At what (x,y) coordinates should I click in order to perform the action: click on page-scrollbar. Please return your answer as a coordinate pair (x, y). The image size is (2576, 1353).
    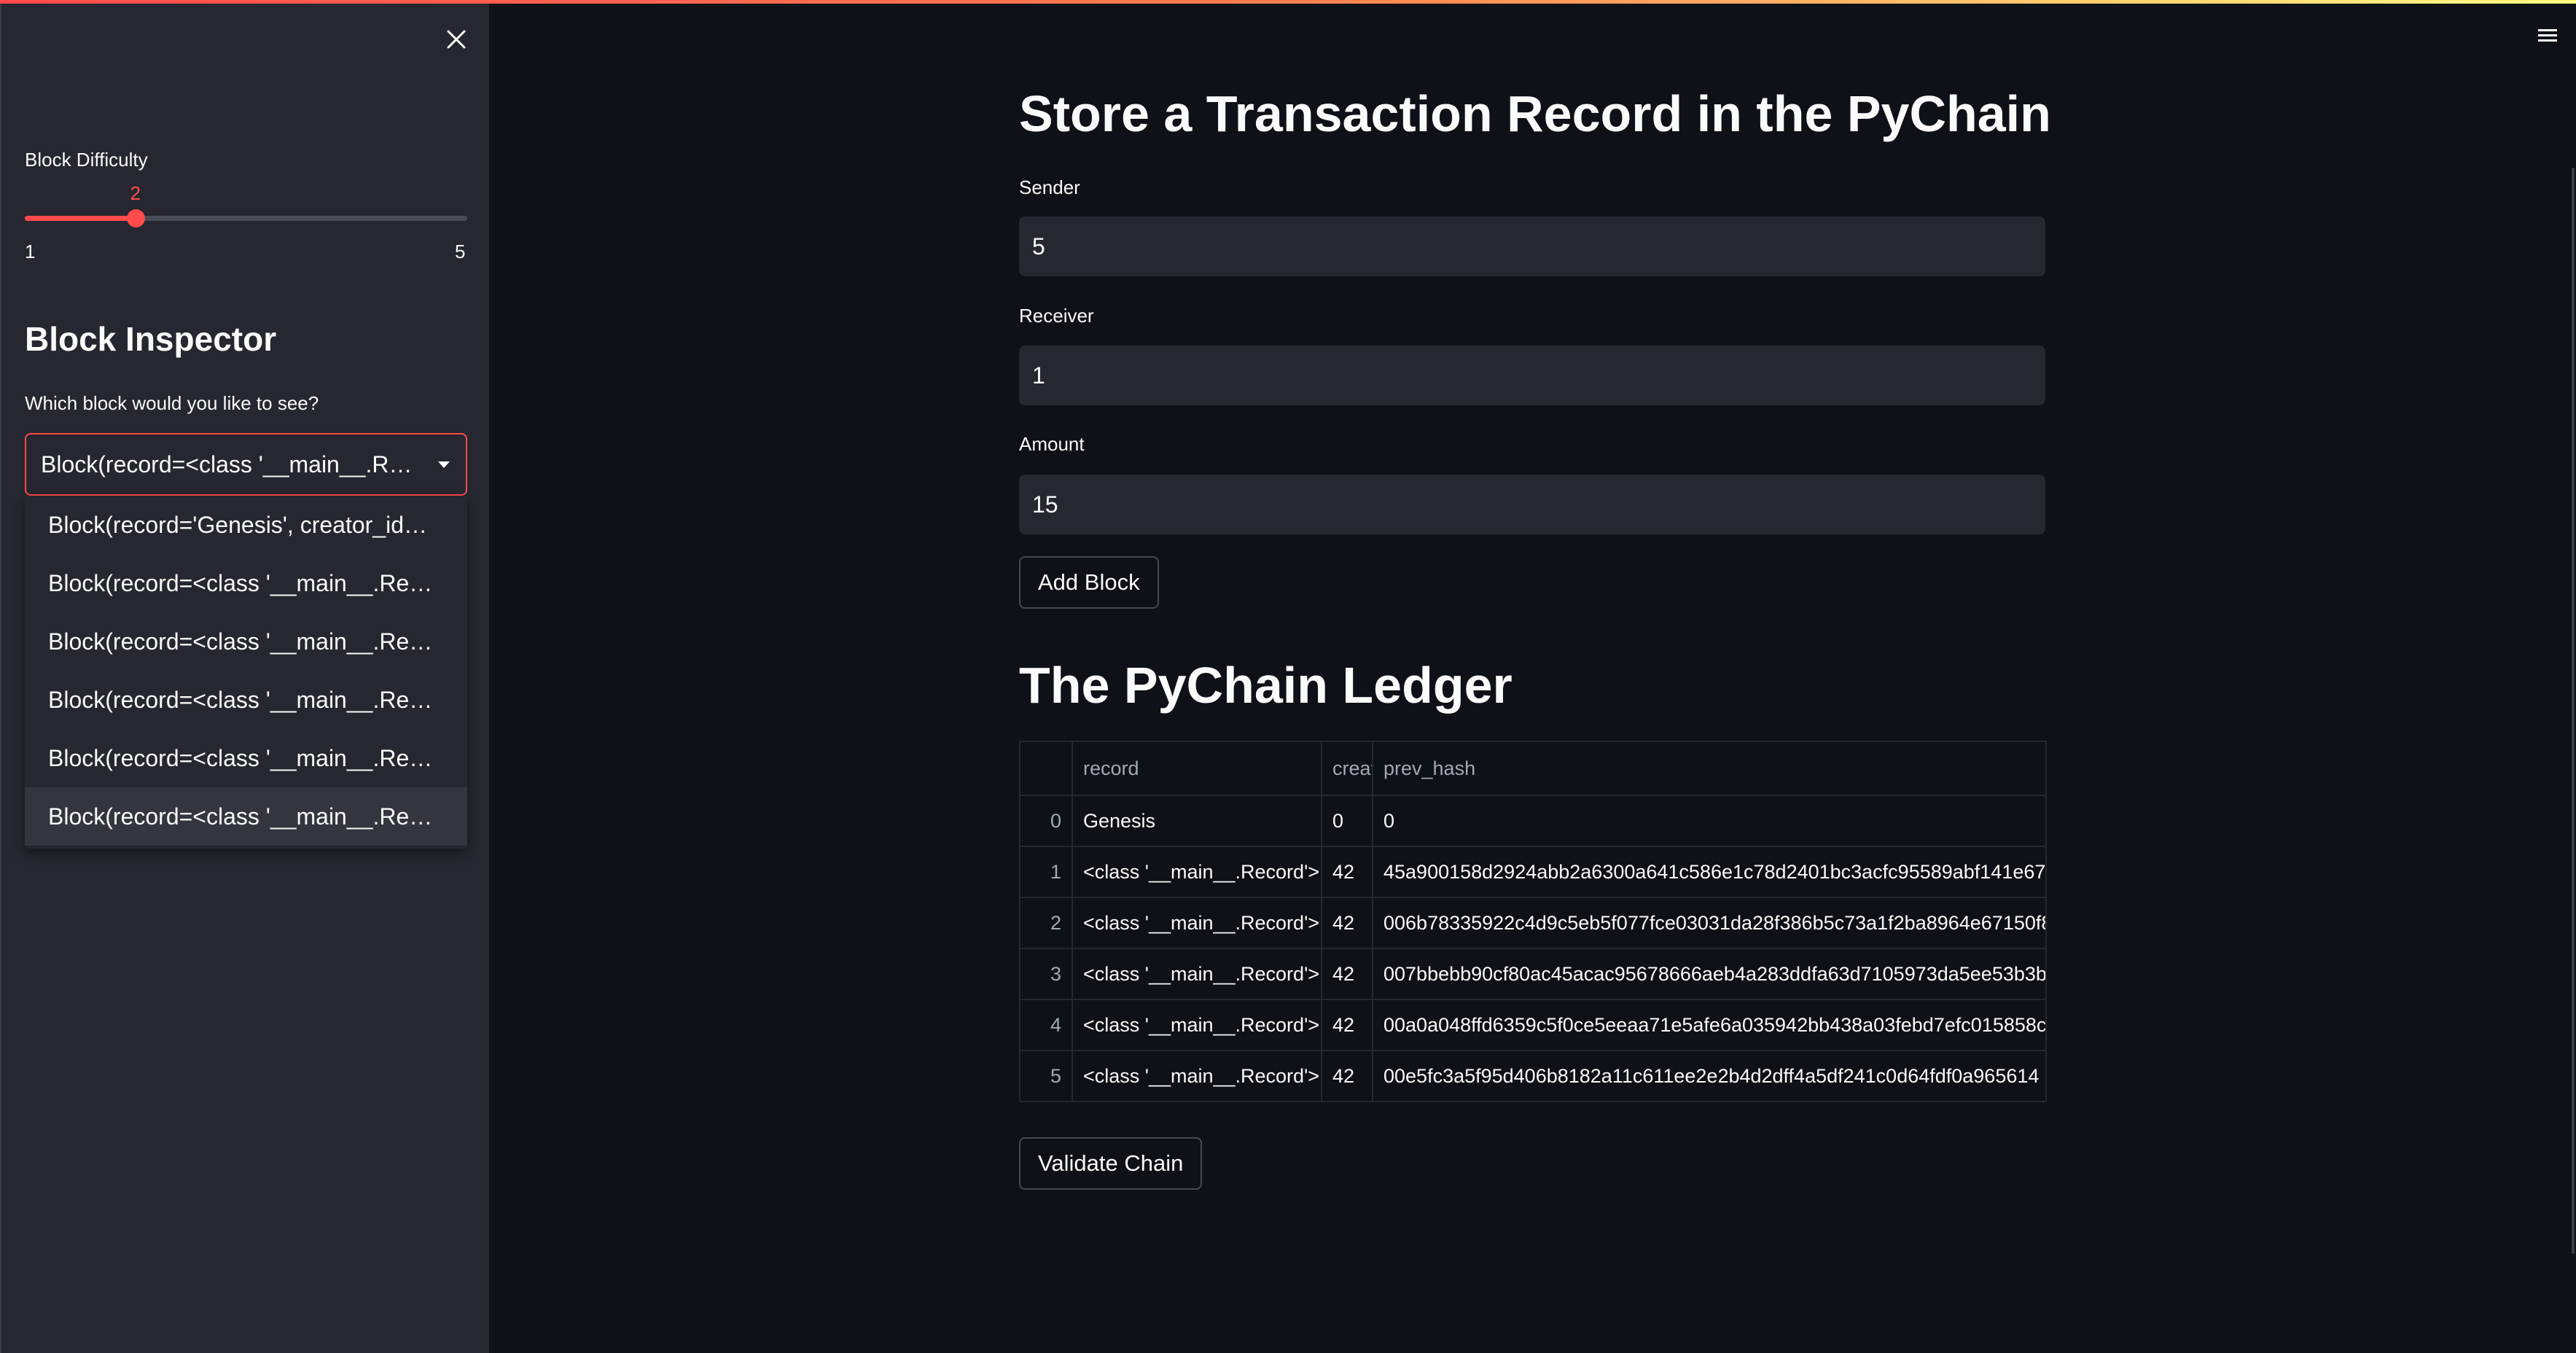
    Looking at the image, I should click on (2573, 711).